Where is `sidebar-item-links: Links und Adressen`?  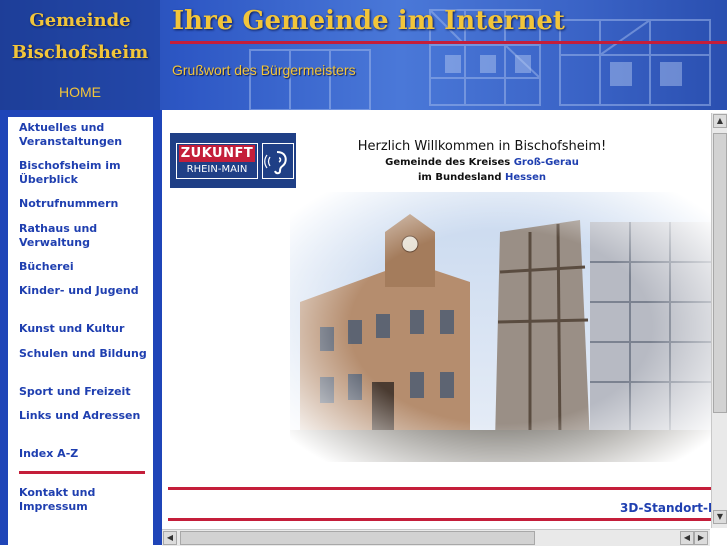
sidebar-item-links: Links und Adressen is located at coordinates (84, 416).